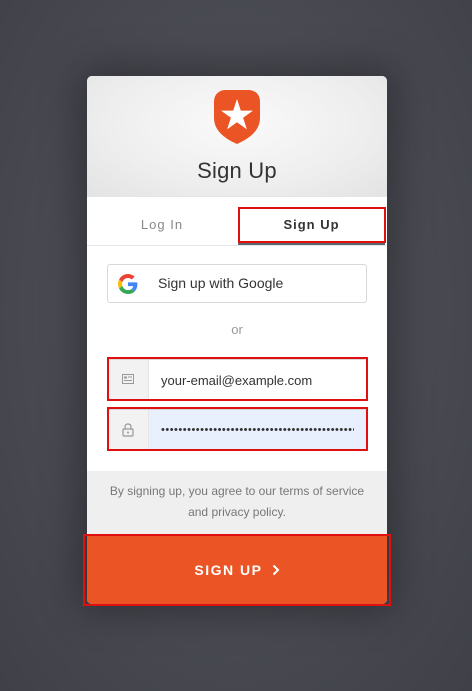 The height and width of the screenshot is (691, 472). I want to click on google-button-label: Sign up with Google, so click(221, 283).